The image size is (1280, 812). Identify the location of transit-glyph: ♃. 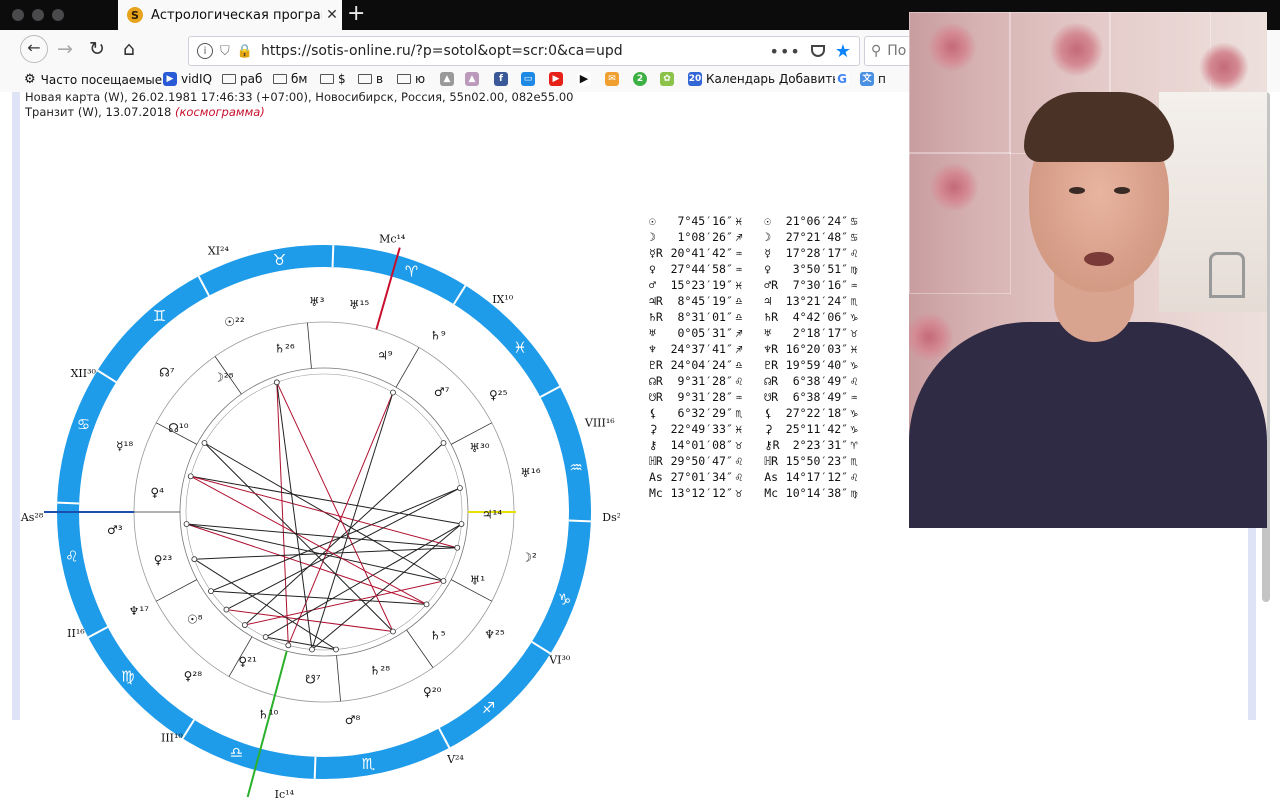
(768, 301).